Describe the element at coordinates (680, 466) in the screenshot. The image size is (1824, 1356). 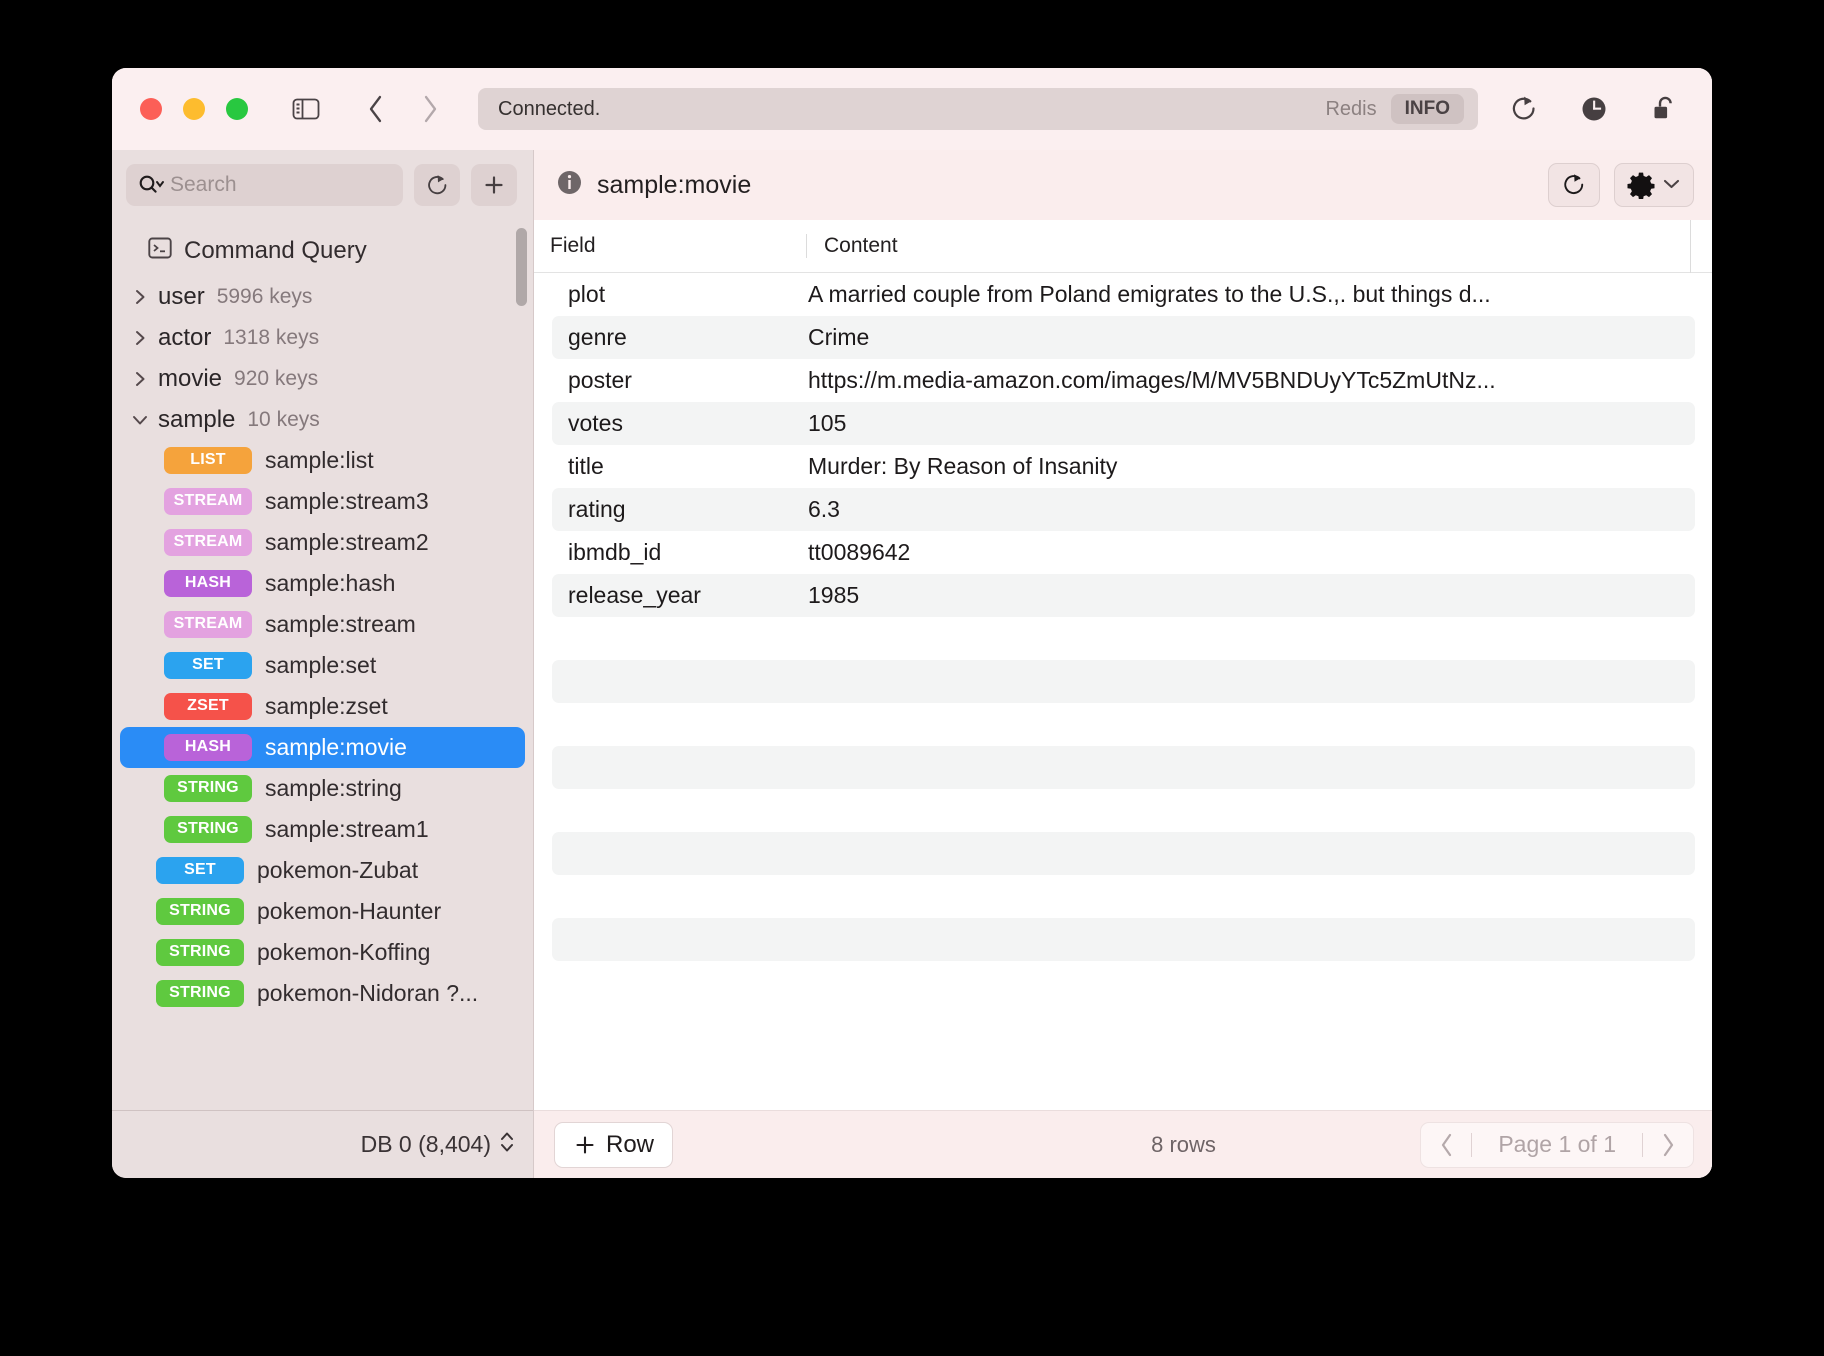
I see `cell-field: title` at that location.